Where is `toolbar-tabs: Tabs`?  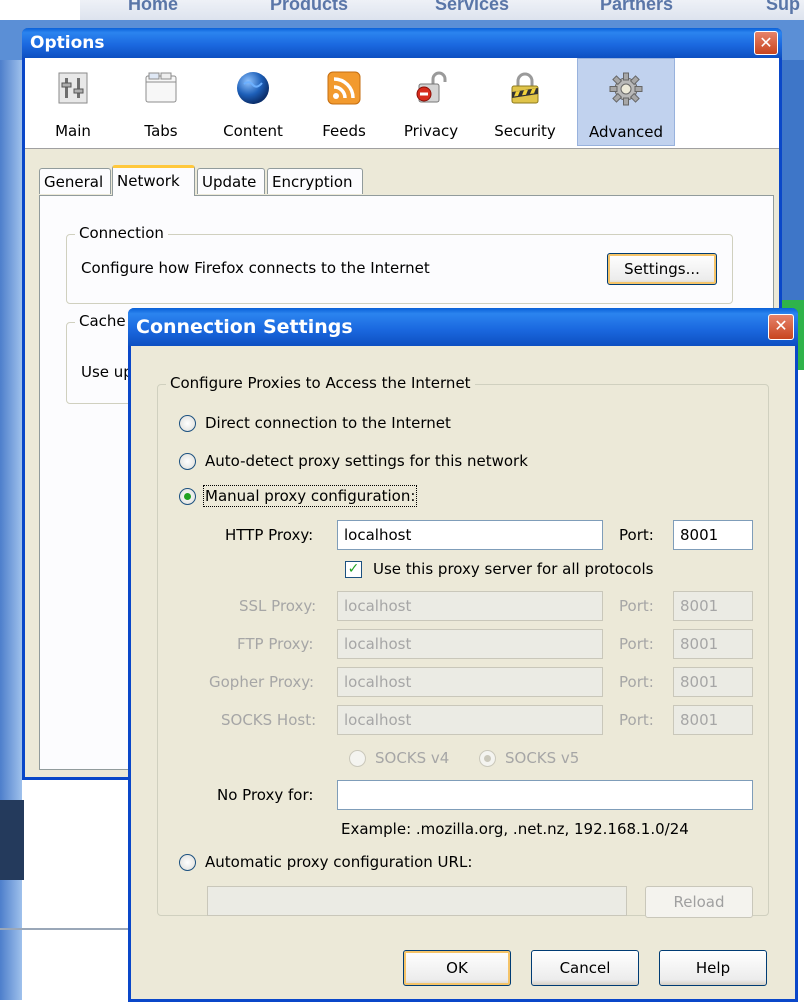
toolbar-tabs: Tabs is located at coordinates (161, 102).